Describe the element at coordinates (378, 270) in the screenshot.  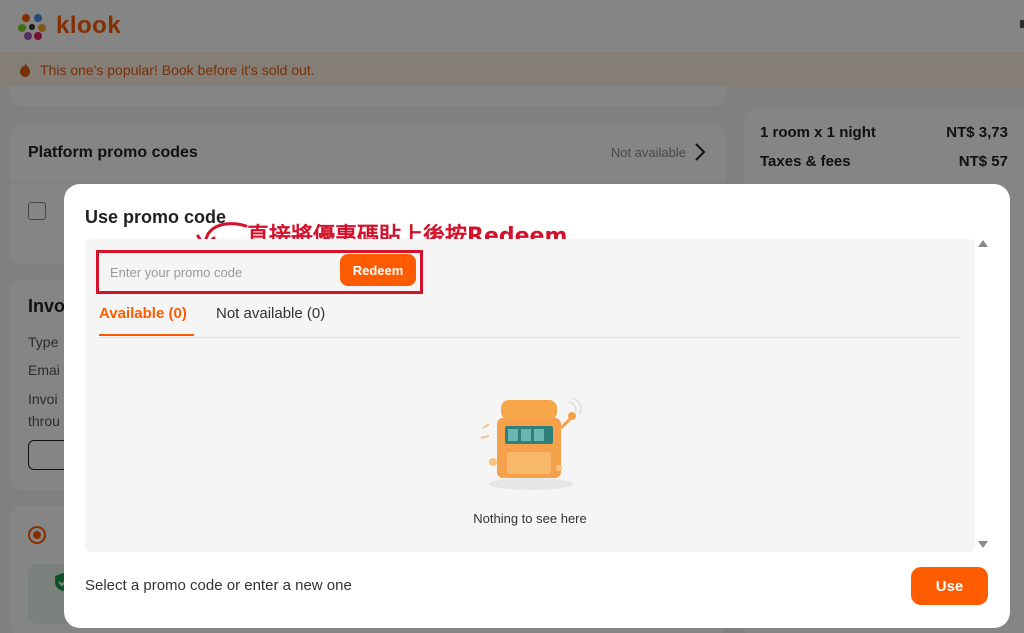
I see `redeem-button: Redeem` at that location.